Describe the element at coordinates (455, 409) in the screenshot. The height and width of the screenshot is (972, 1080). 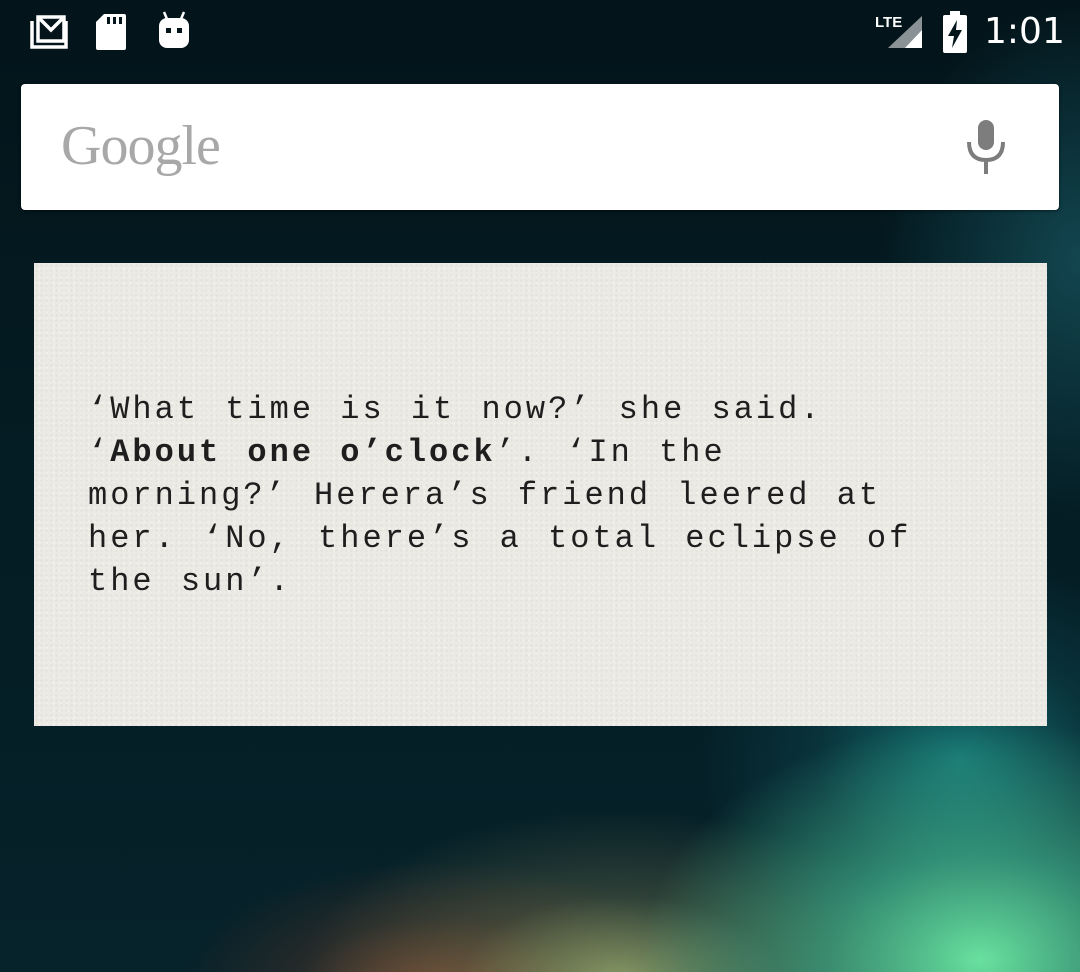
I see `quote-line-1: ‘What time is it now?’ she said.` at that location.